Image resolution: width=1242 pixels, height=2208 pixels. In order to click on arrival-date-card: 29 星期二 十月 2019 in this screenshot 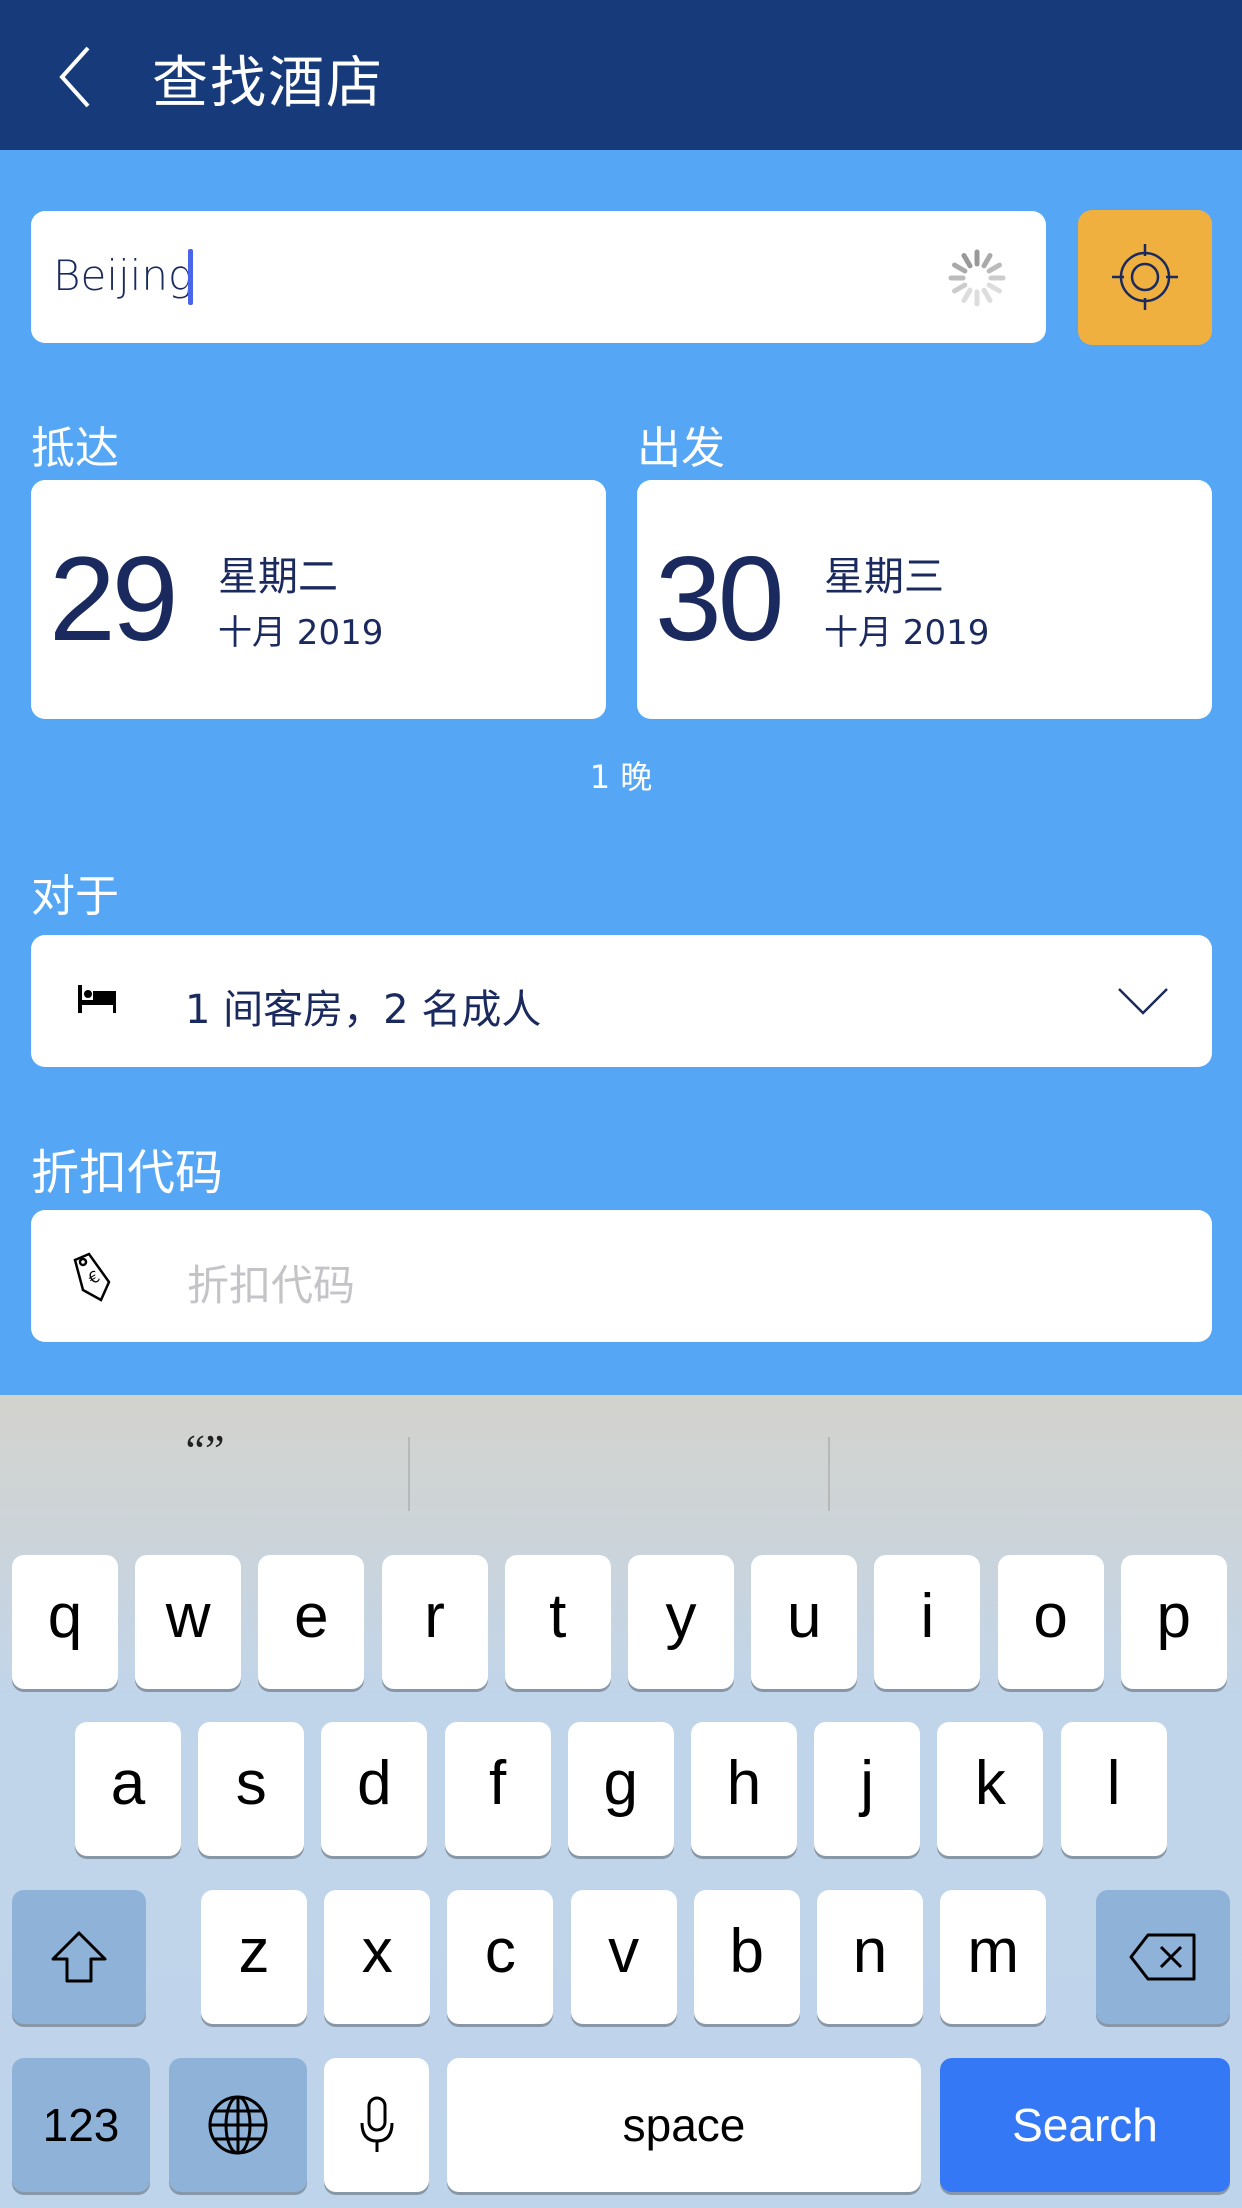, I will do `click(318, 599)`.